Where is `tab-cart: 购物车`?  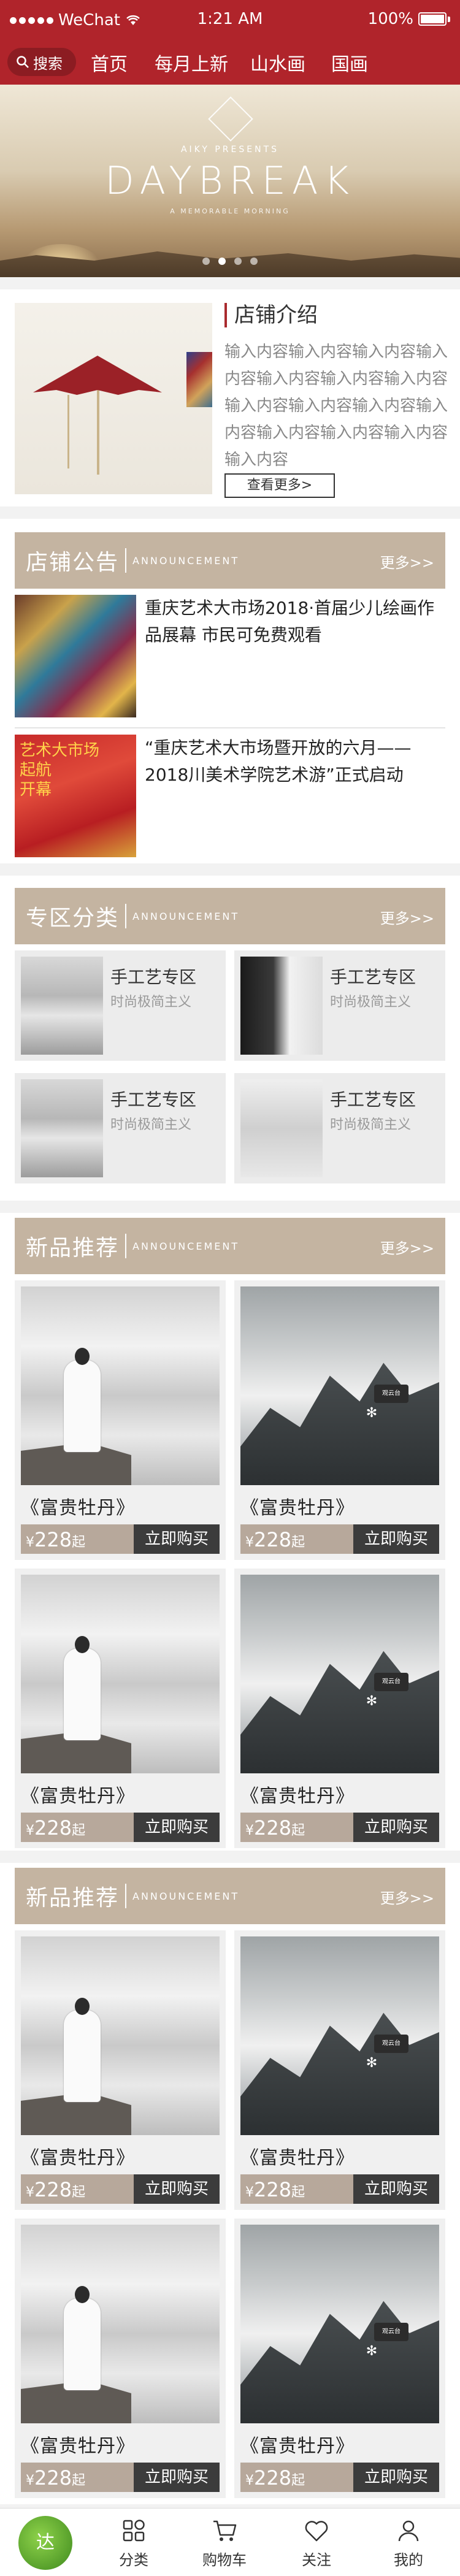 tab-cart: 购物车 is located at coordinates (224, 2542).